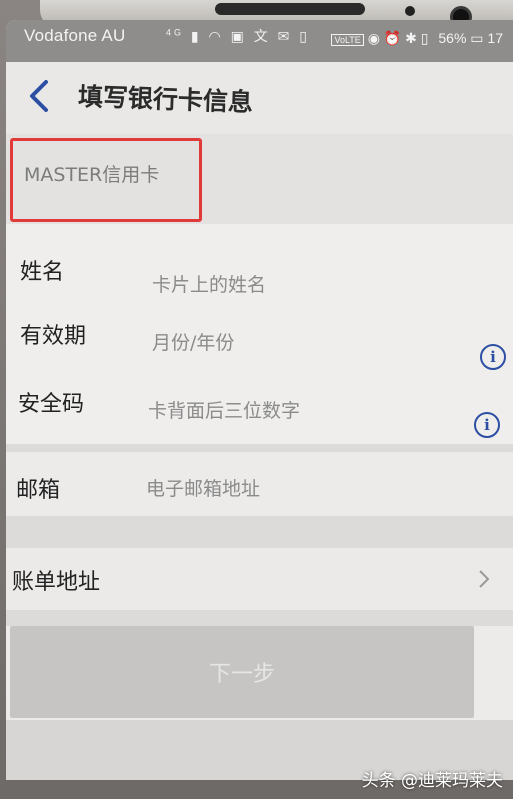 Image resolution: width=513 pixels, height=799 pixels. I want to click on battery-icon: ▭, so click(477, 38).